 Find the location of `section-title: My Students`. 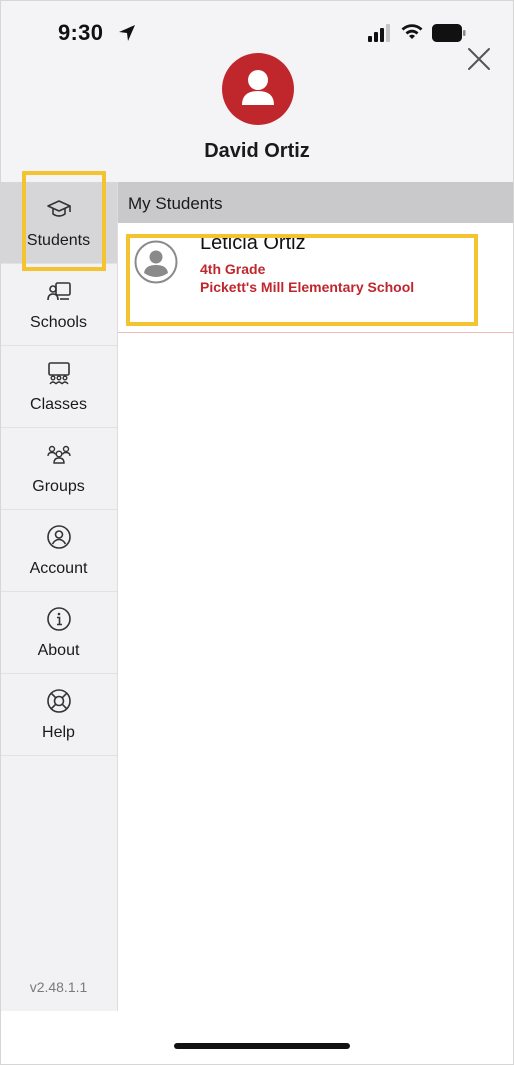

section-title: My Students is located at coordinates (175, 203).